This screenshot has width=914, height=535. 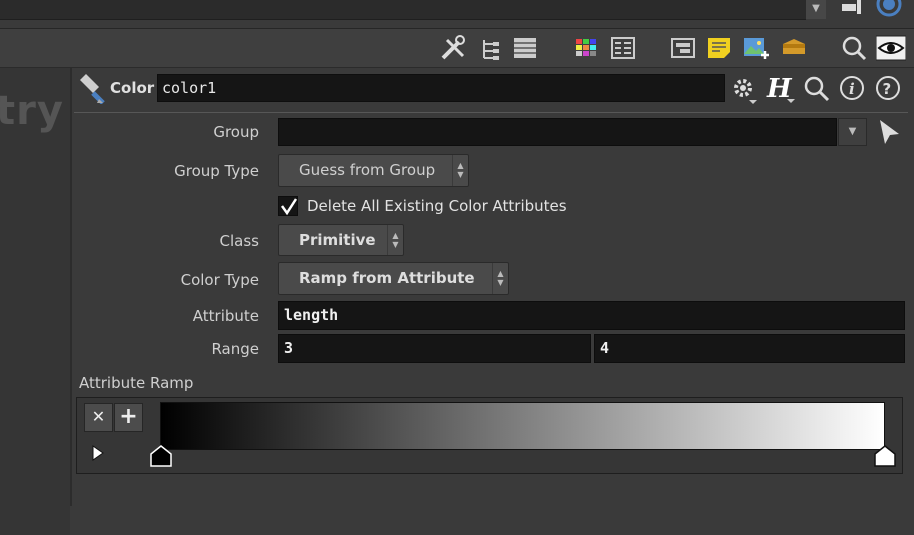 I want to click on help-icon: ?, so click(x=888, y=88).